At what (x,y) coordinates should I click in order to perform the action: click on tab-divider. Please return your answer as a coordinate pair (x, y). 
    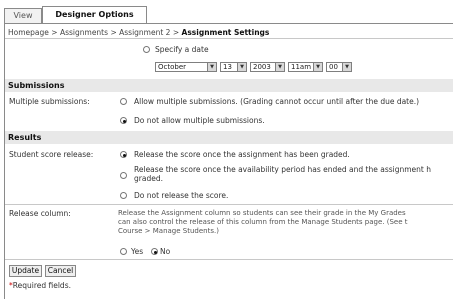
    Looking at the image, I should click on (228, 23).